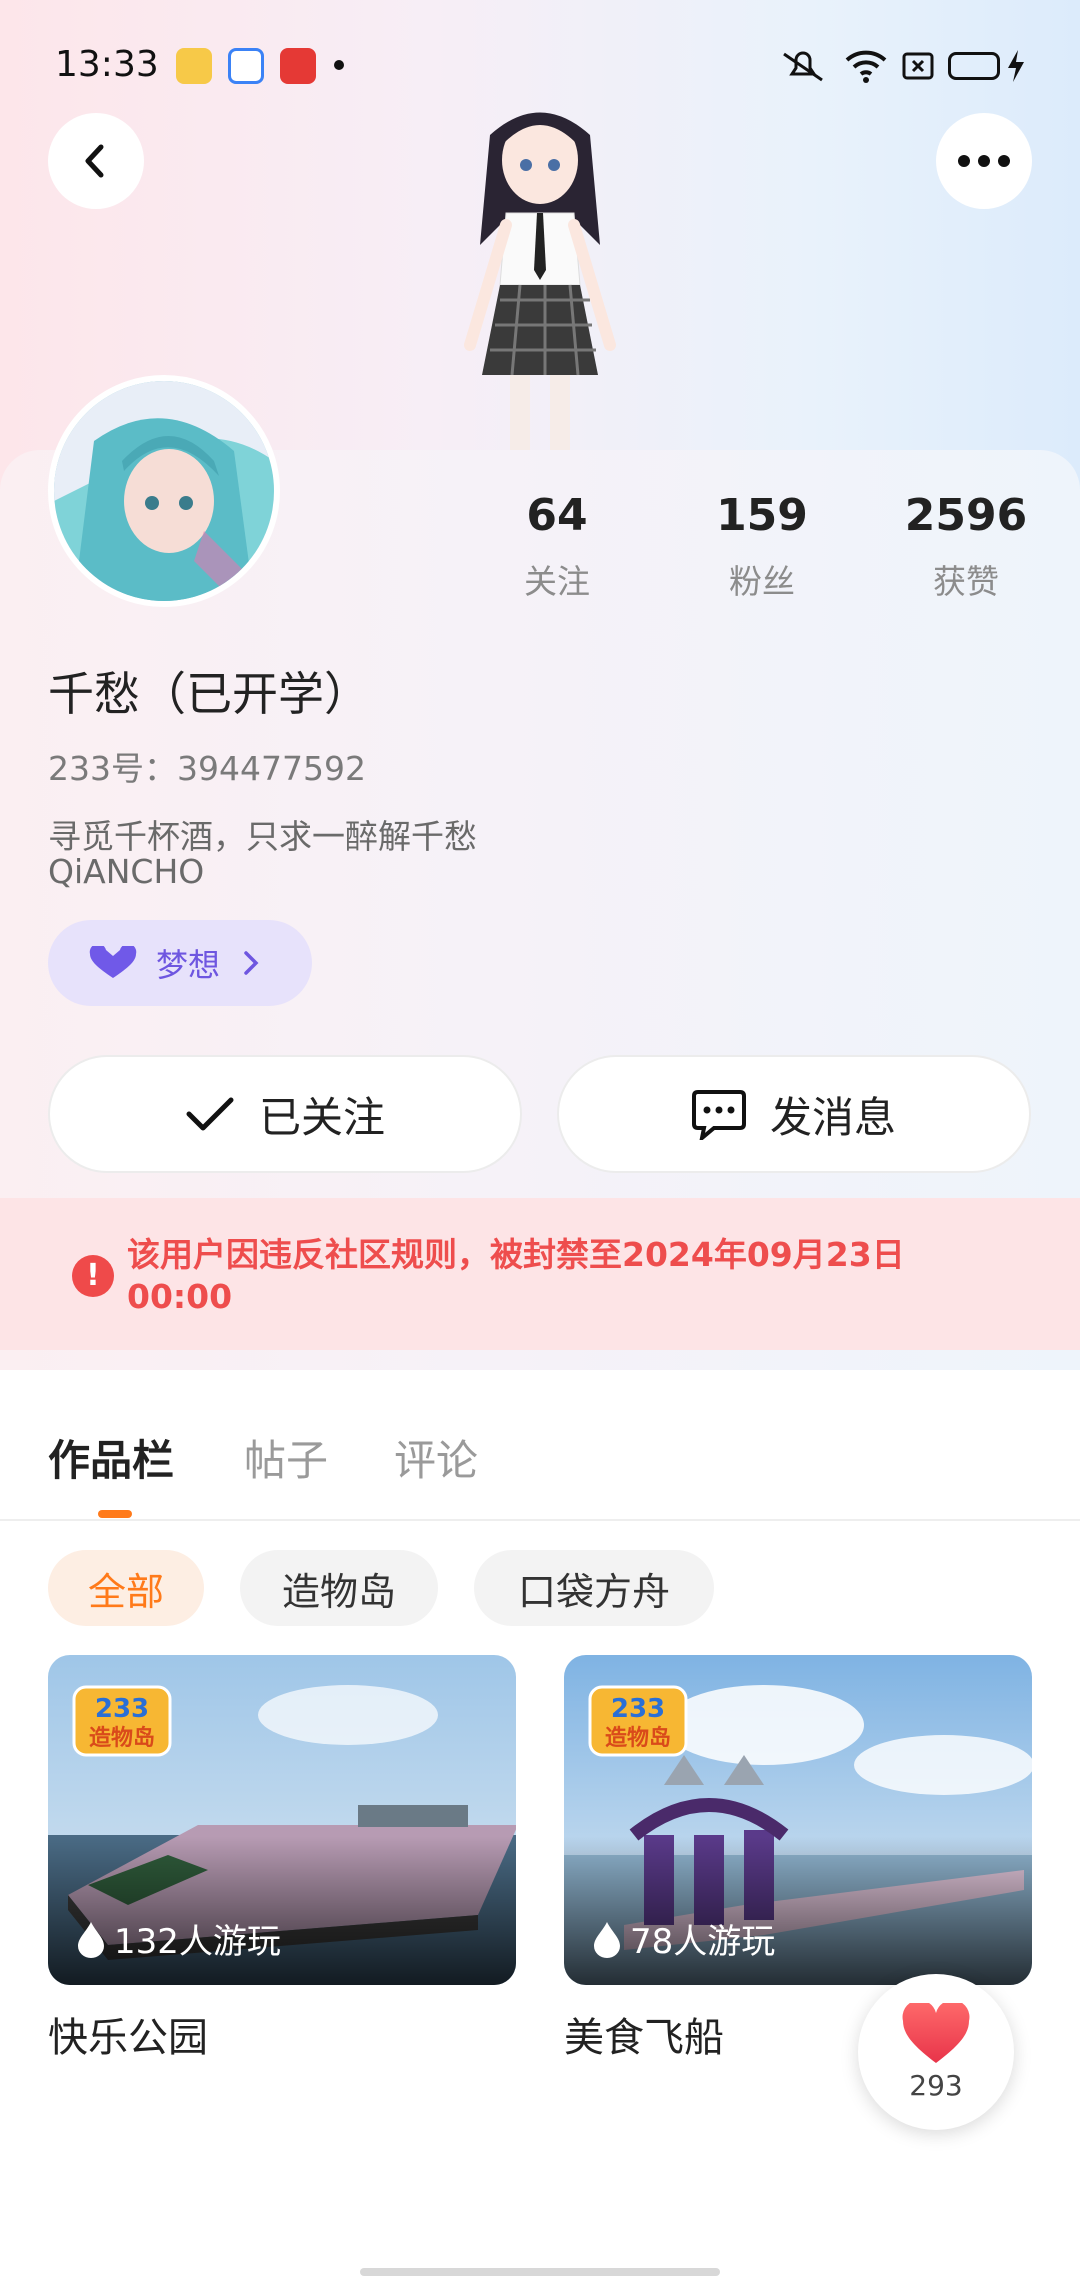 The height and width of the screenshot is (2280, 1080). I want to click on followers-label: 粉丝, so click(762, 581).